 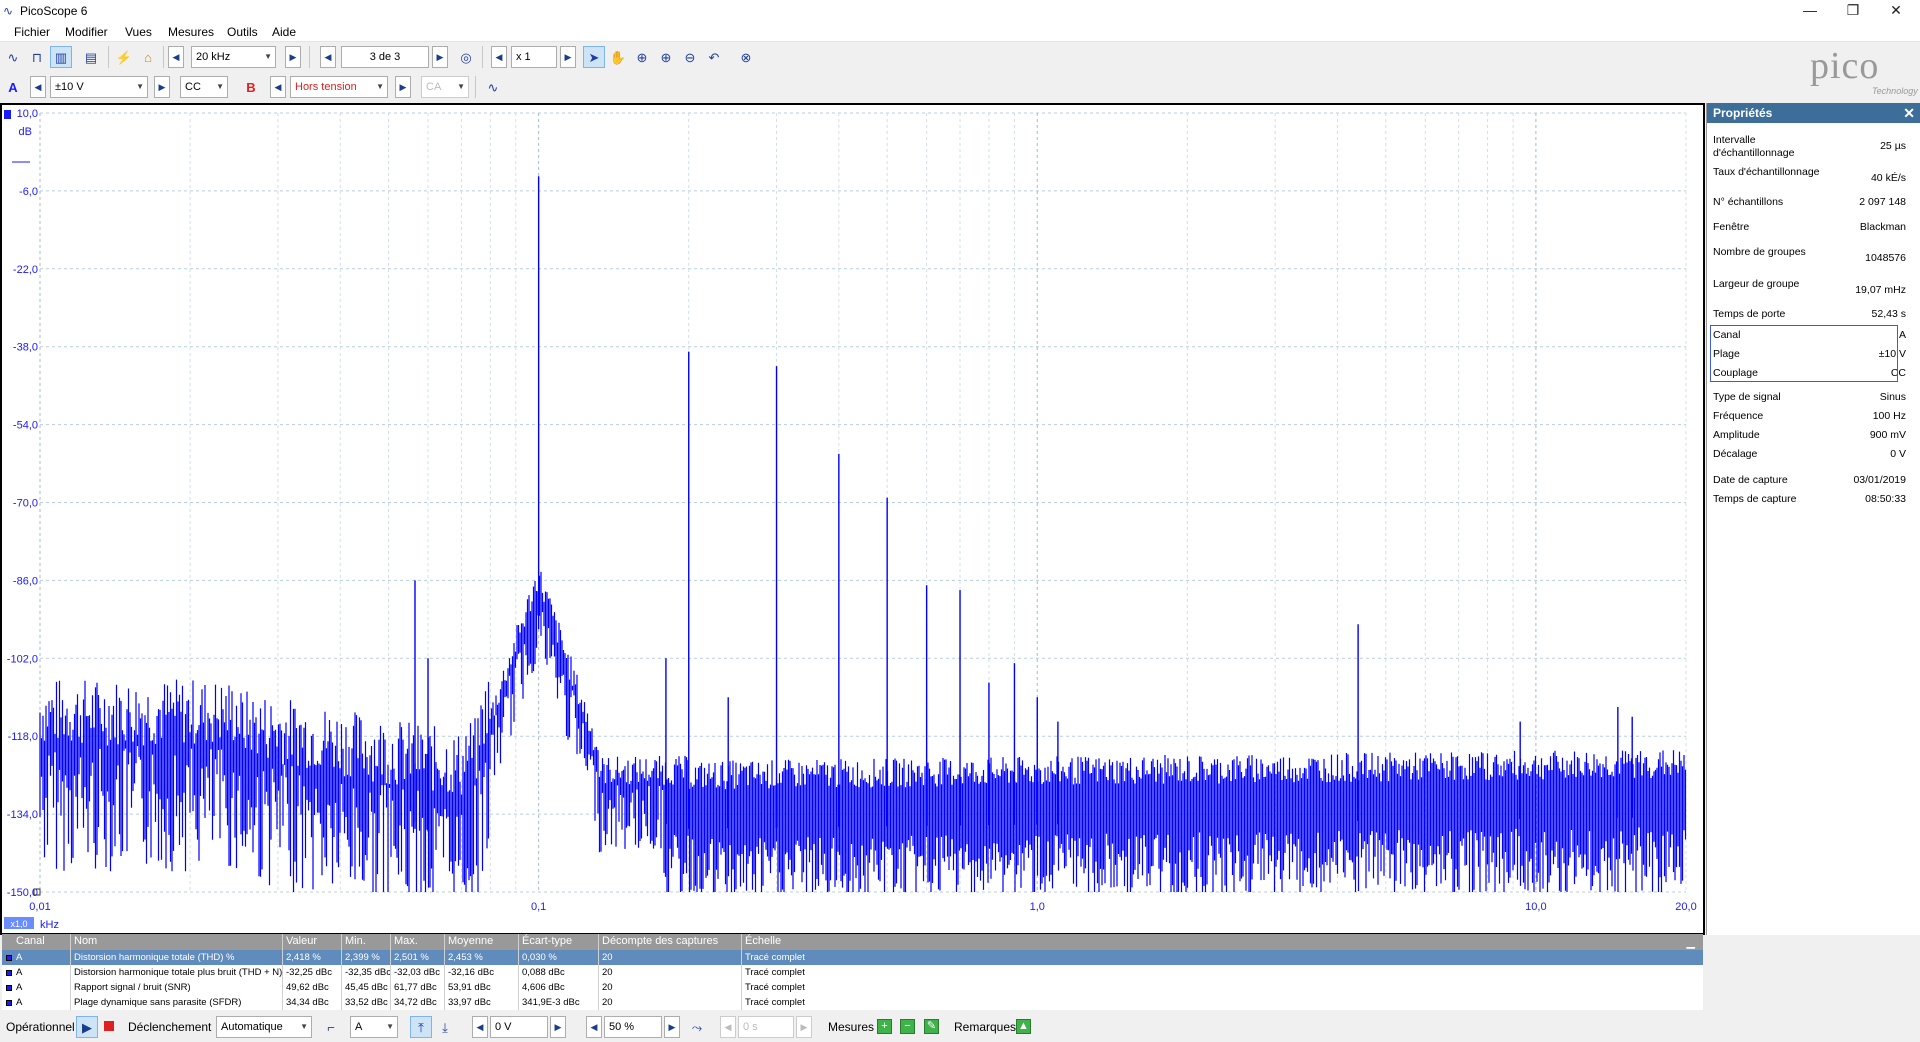 I want to click on range-a-next-button: ▶, so click(x=162, y=87).